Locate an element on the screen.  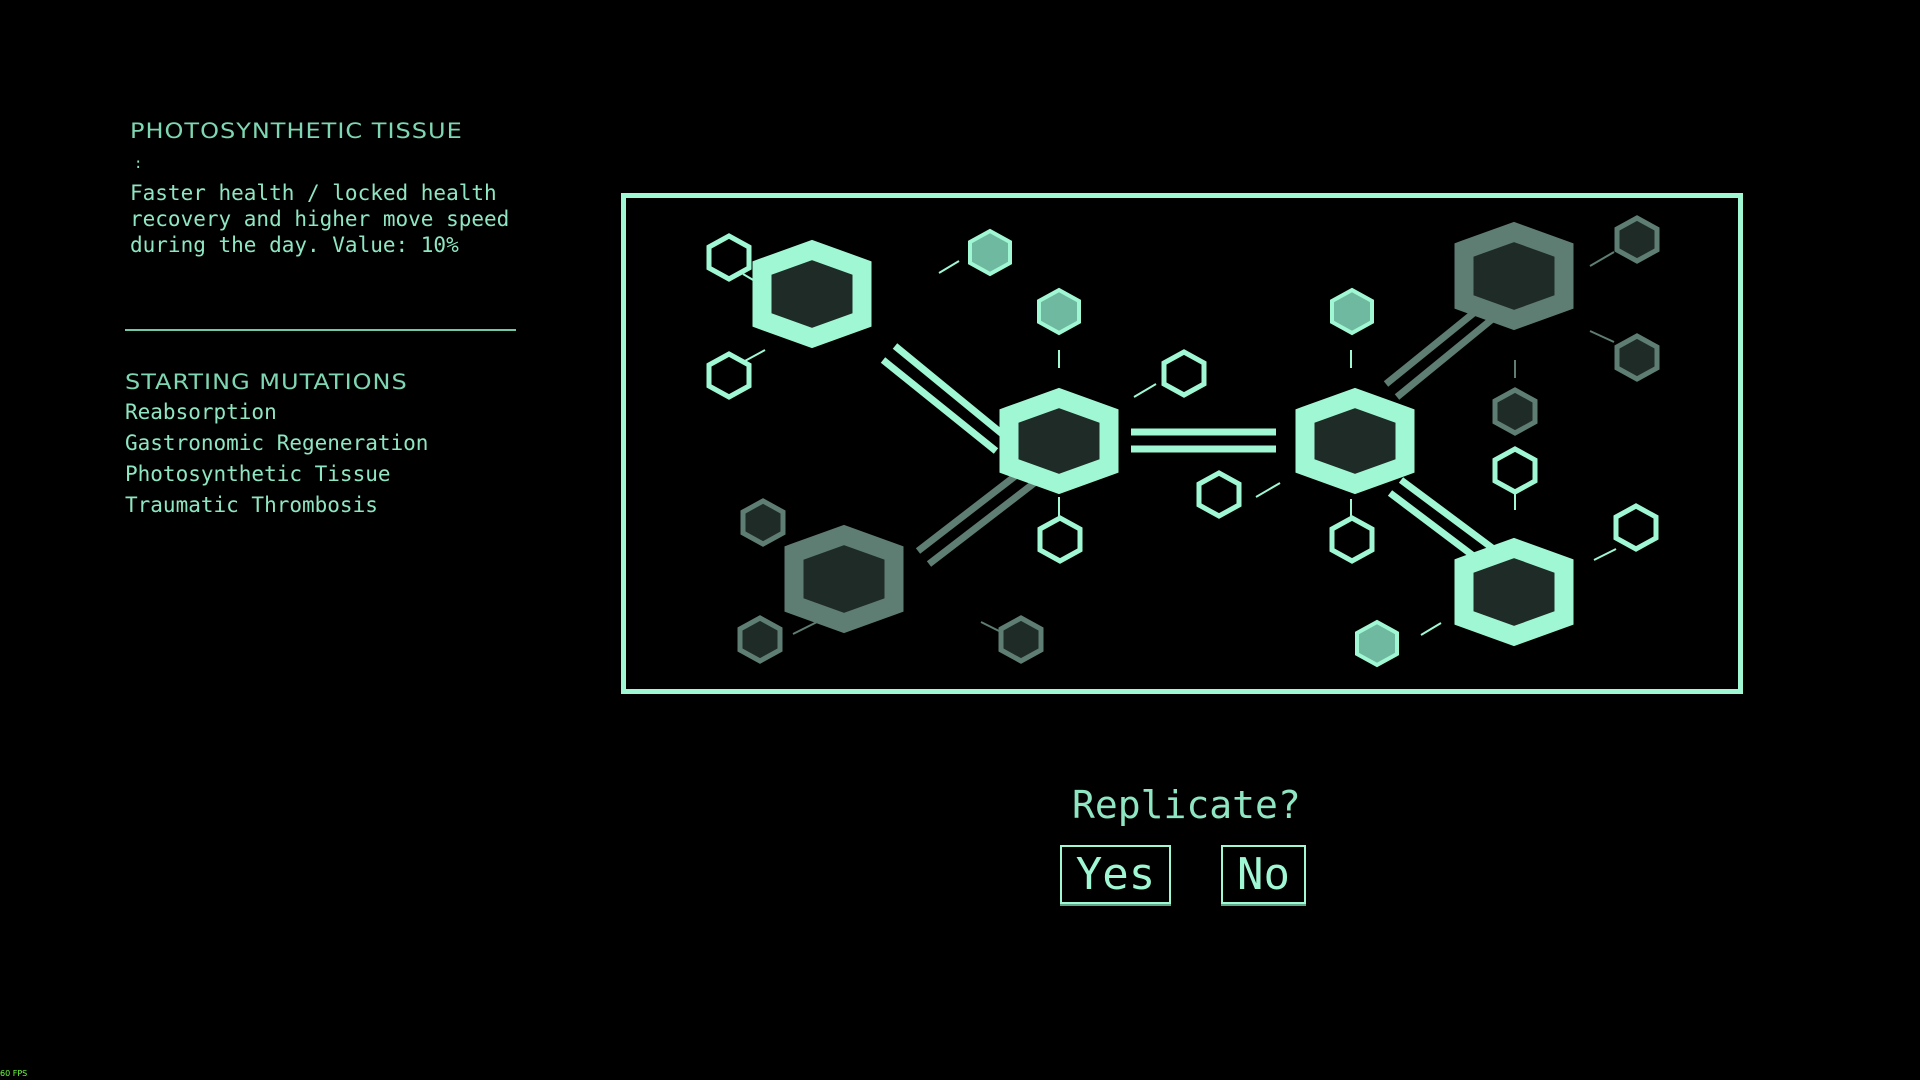
yes-button: Yes is located at coordinates (1115, 874).